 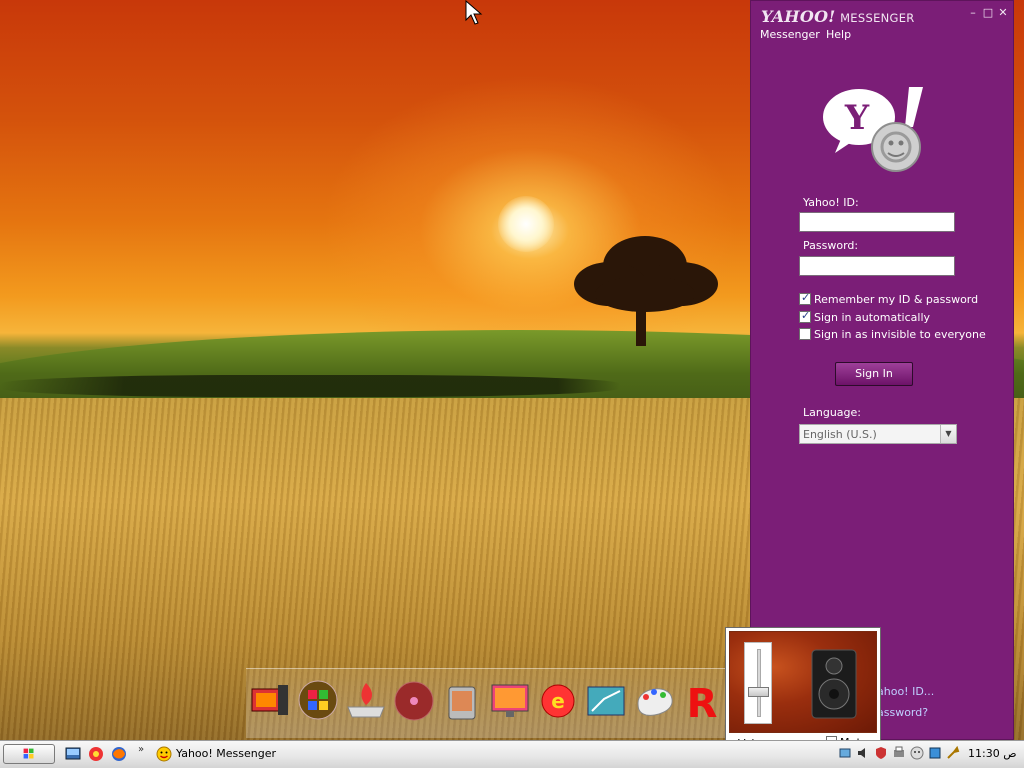 I want to click on remember-id-label: Remember my ID & password, so click(x=896, y=299).